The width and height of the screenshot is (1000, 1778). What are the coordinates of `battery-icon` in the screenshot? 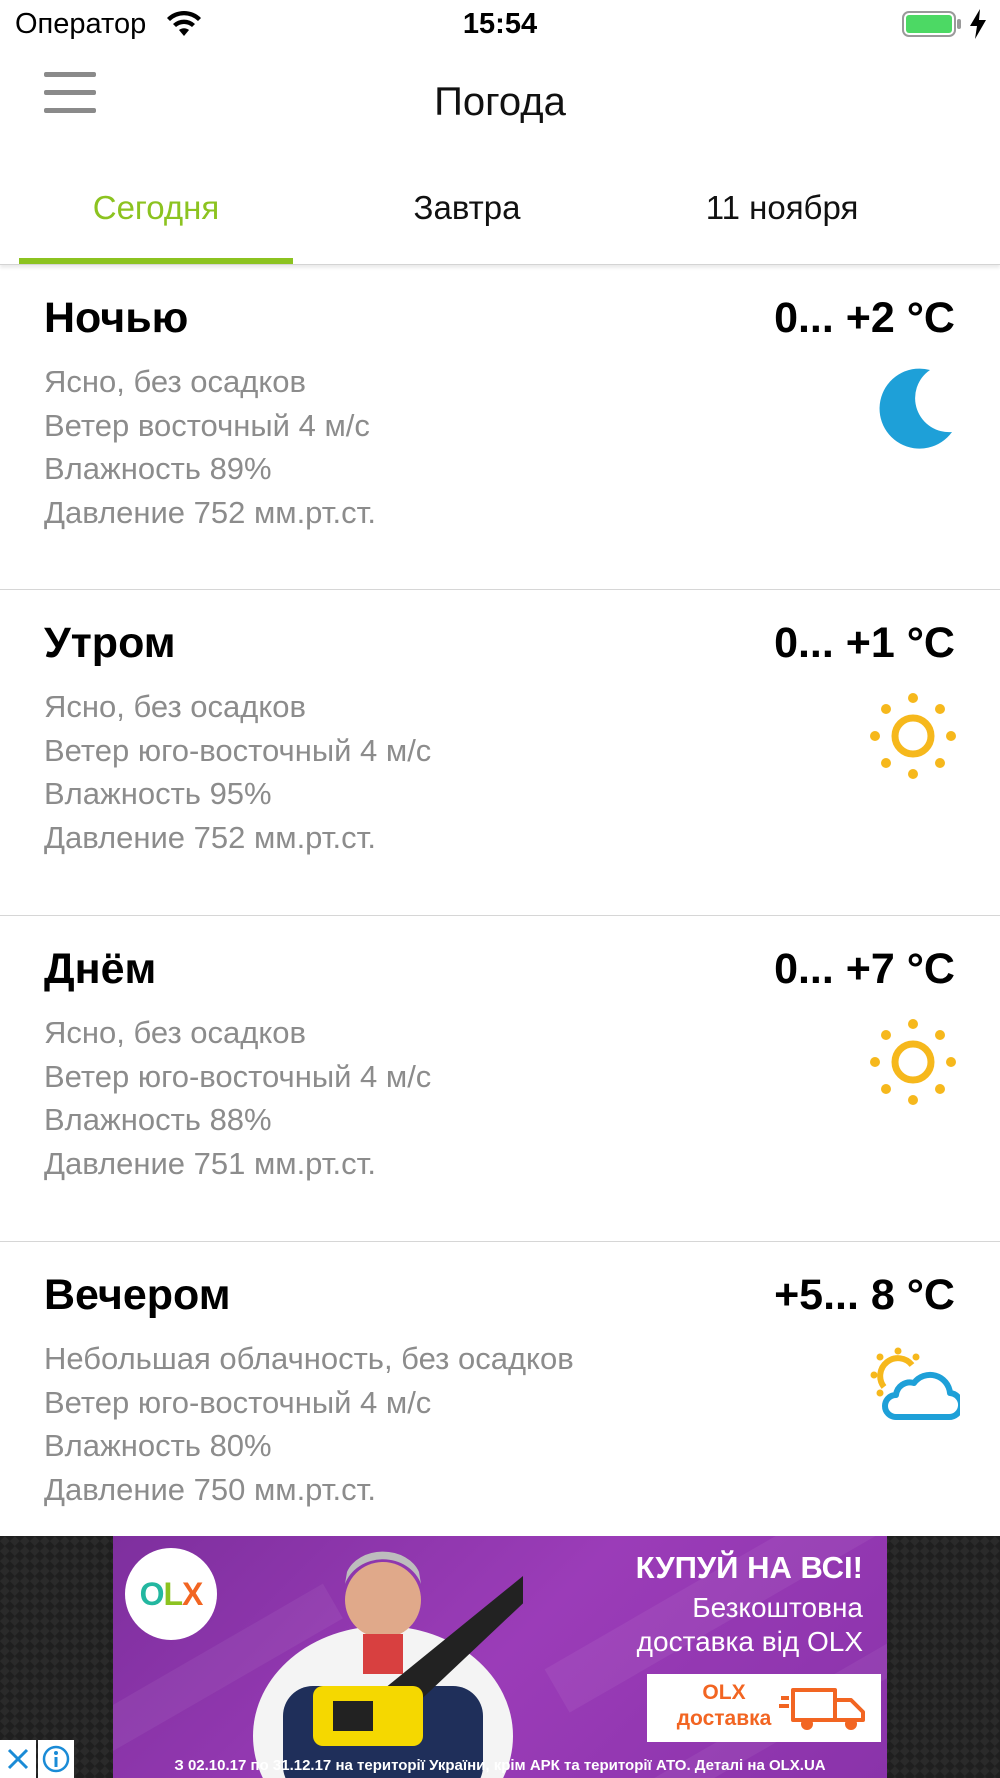 It's located at (931, 24).